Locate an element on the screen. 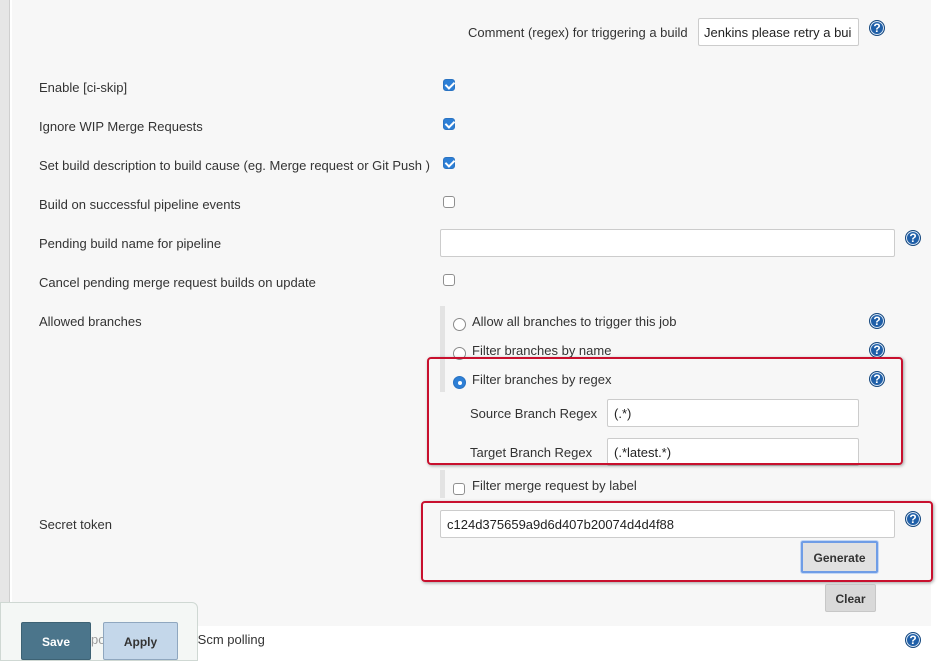 Image resolution: width=943 pixels, height=661 pixels. pending-build-name-label: Pending build name for pipeline is located at coordinates (130, 243).